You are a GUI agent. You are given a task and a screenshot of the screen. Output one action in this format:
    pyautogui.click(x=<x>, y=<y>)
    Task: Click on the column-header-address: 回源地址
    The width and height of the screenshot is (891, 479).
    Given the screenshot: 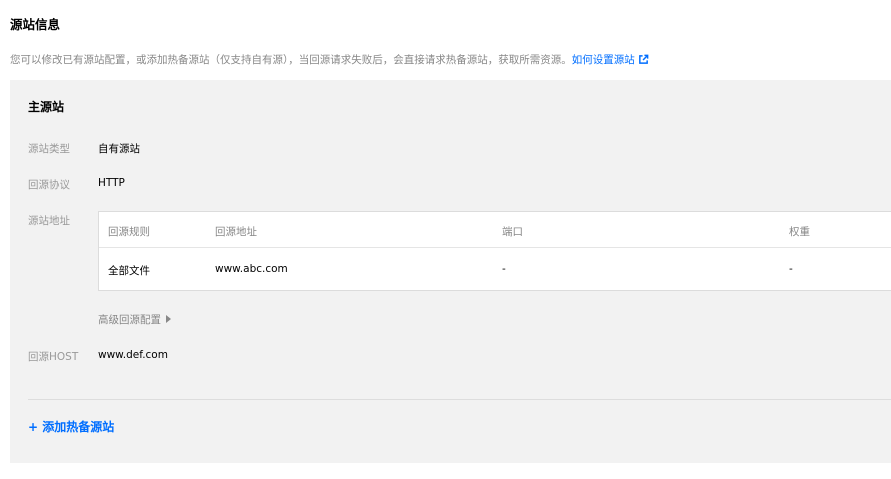 What is the action you would take?
    pyautogui.click(x=236, y=232)
    